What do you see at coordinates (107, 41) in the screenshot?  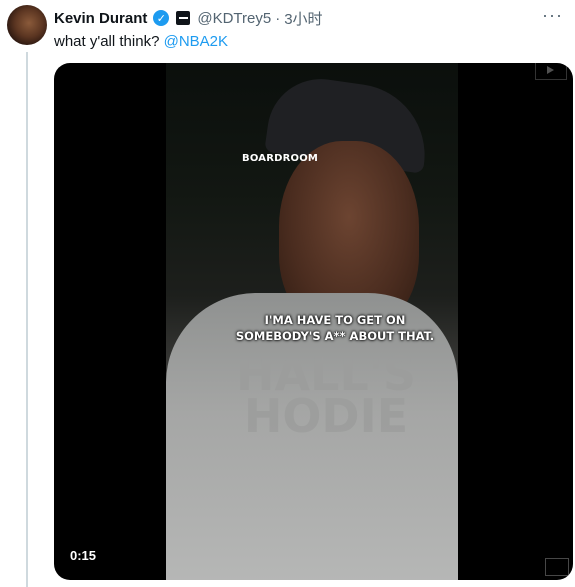 I see `tweet-body: what y'all think?` at bounding box center [107, 41].